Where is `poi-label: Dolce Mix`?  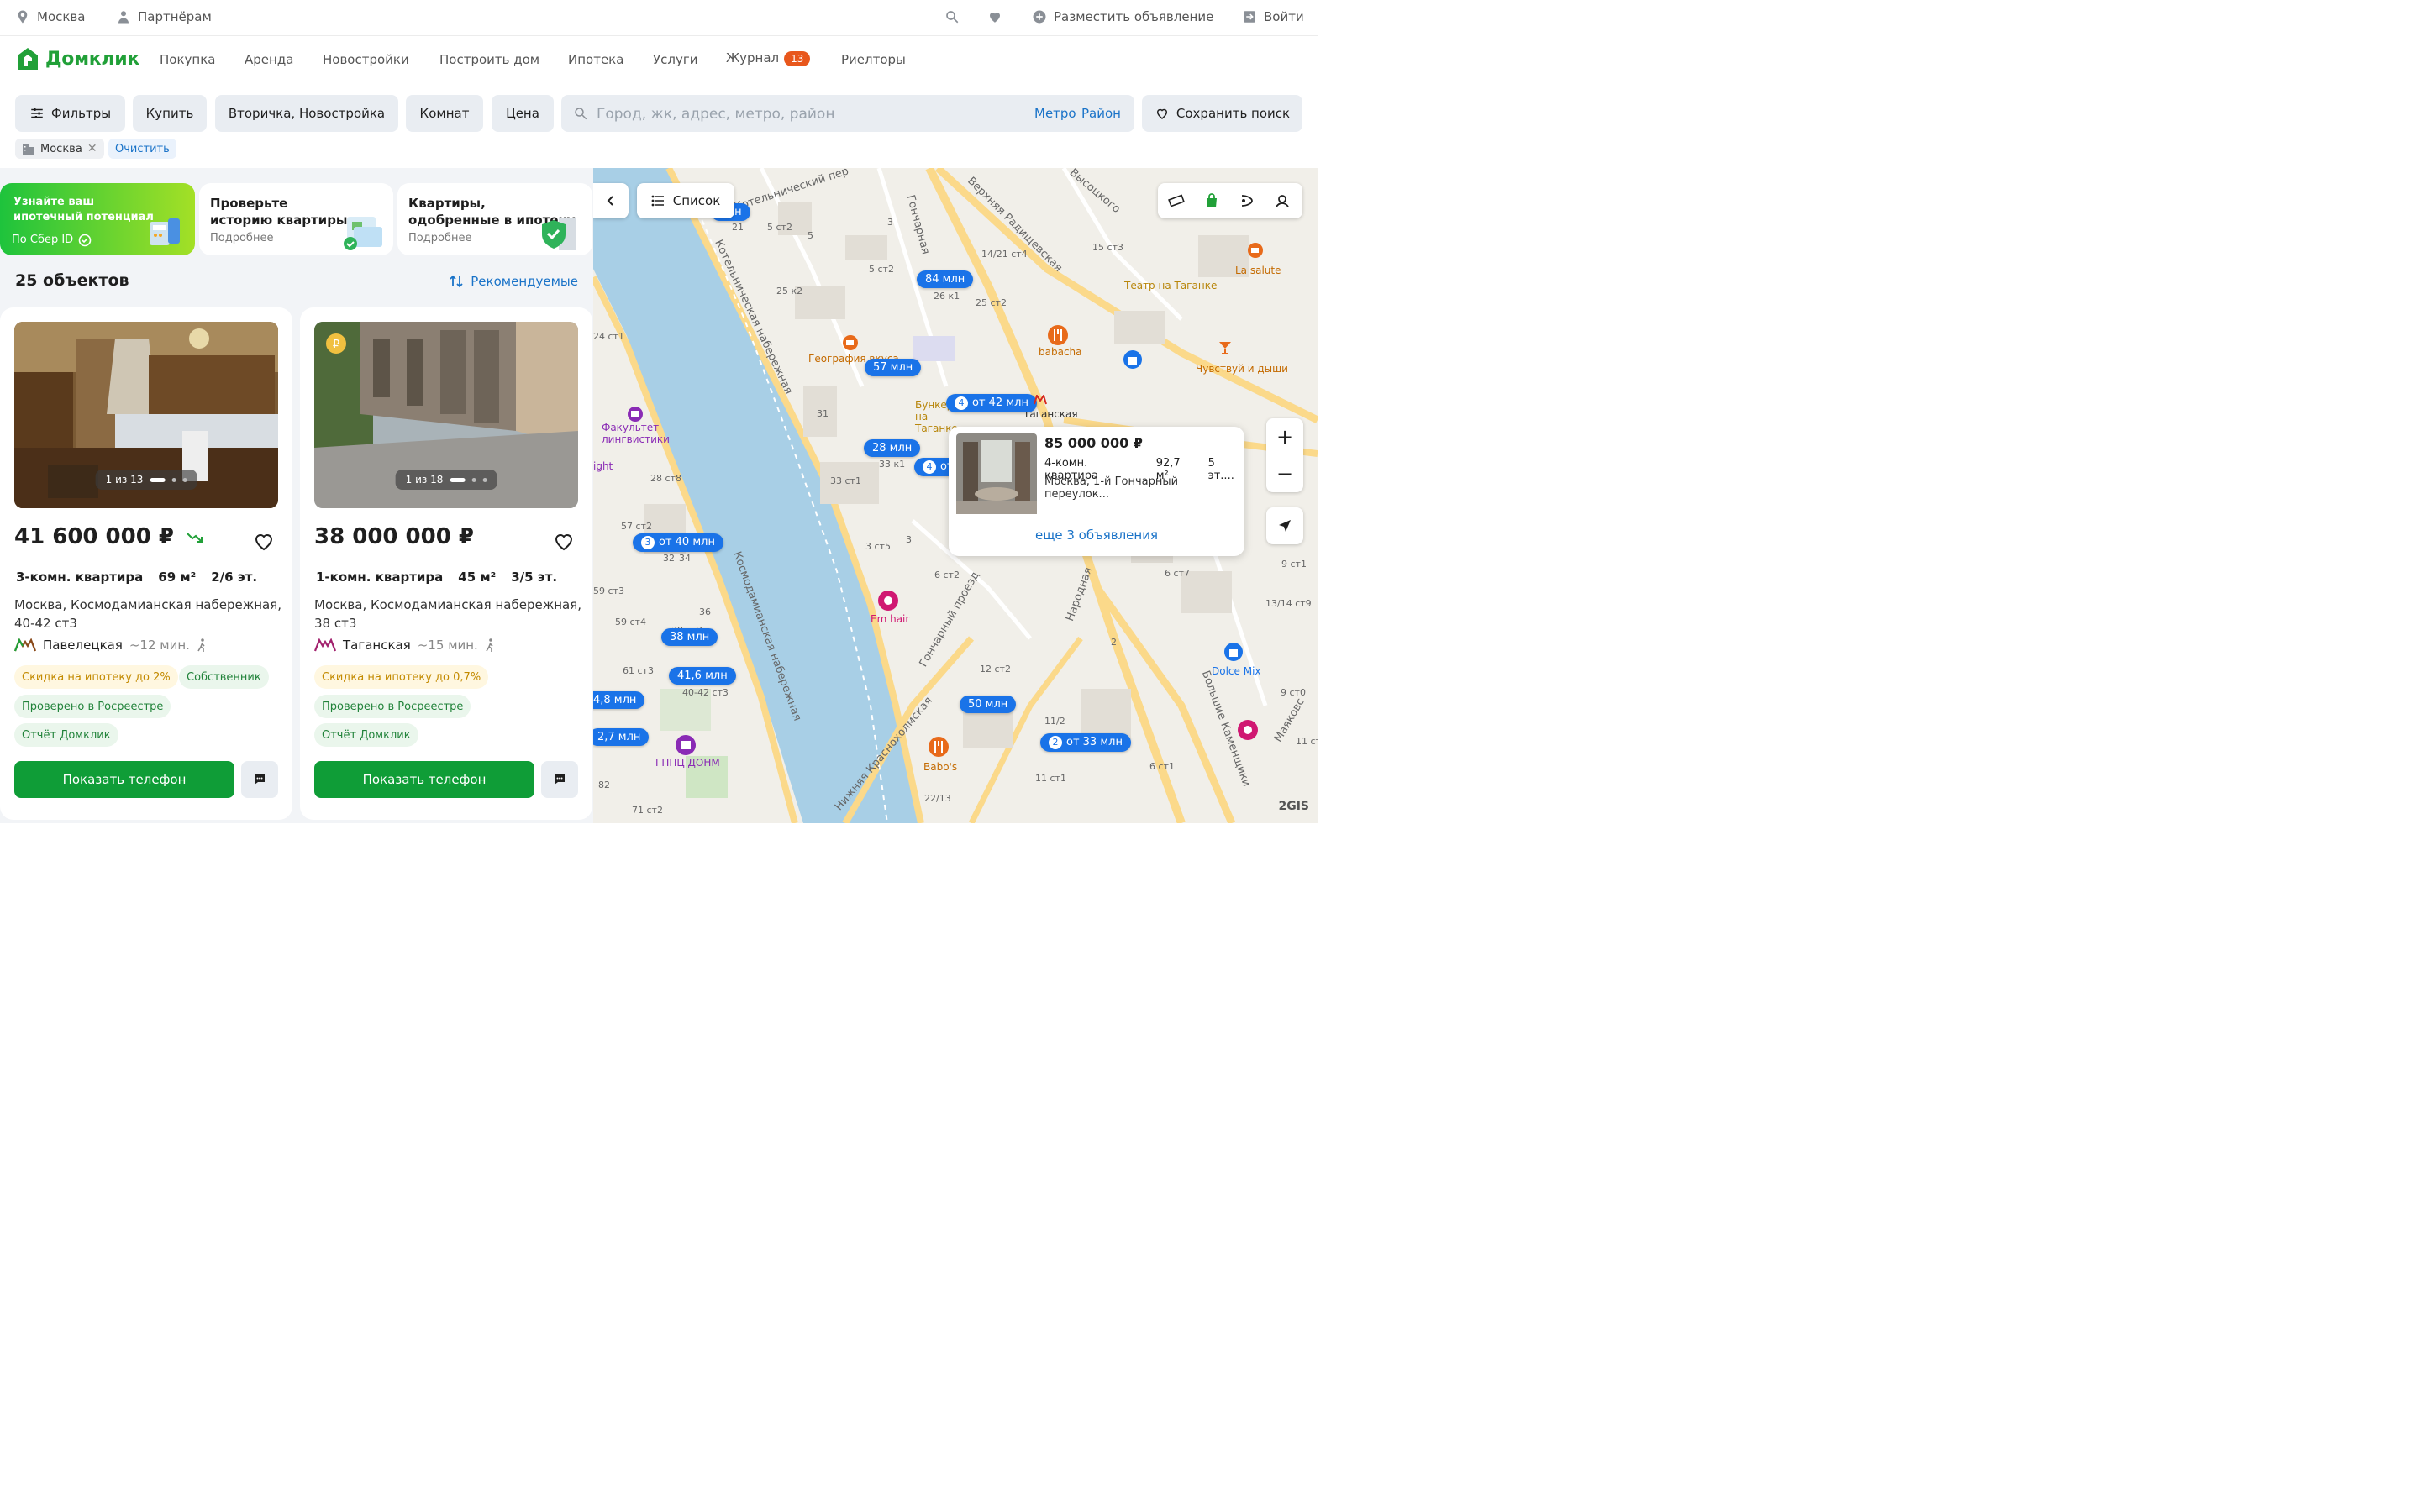 poi-label: Dolce Mix is located at coordinates (1236, 671).